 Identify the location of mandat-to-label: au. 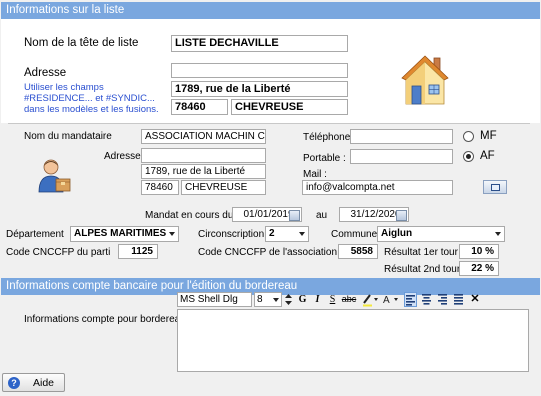
(322, 215).